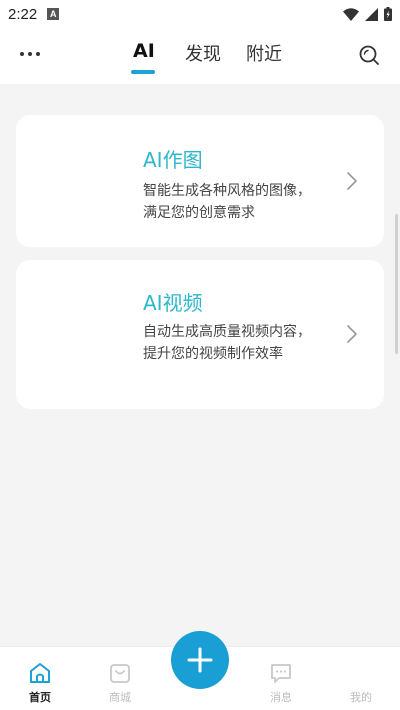 This screenshot has width=400, height=710. What do you see at coordinates (361, 697) in the screenshot?
I see `nav-profile-label: 我的` at bounding box center [361, 697].